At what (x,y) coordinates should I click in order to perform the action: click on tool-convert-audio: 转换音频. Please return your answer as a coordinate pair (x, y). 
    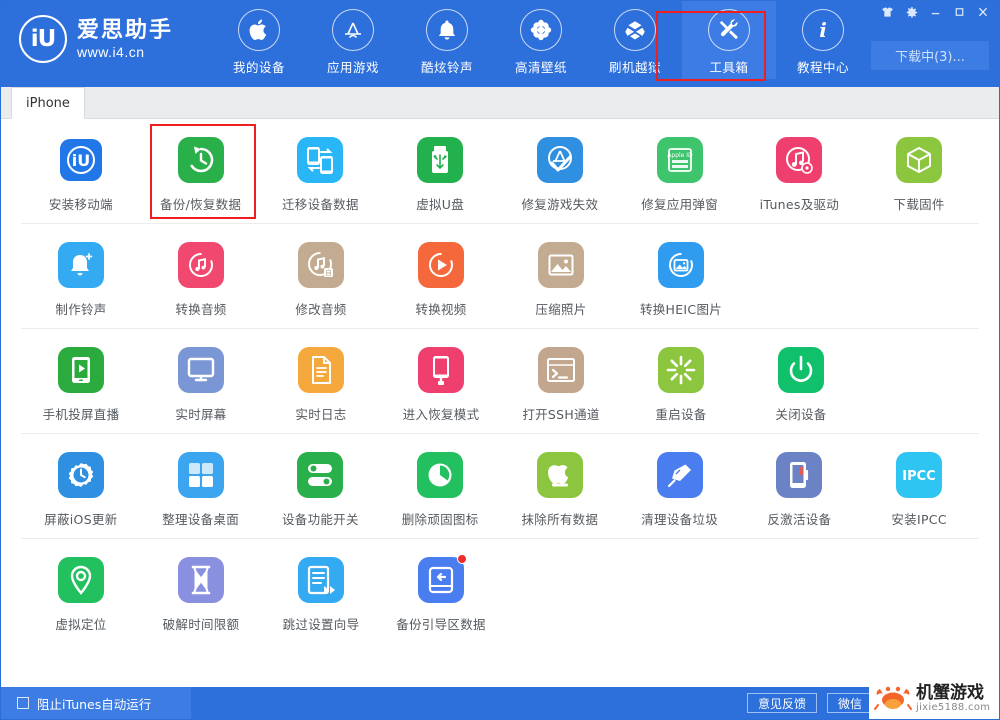
    Looking at the image, I should click on (201, 278).